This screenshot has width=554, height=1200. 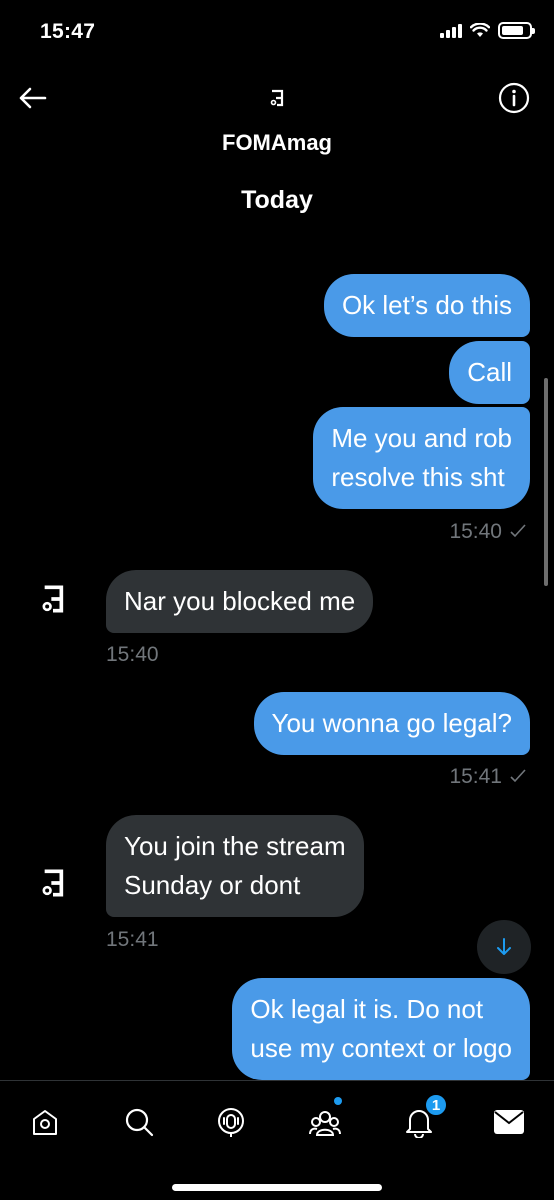 What do you see at coordinates (235, 866) in the screenshot?
I see `received-message: You join the stream Sunday or dont` at bounding box center [235, 866].